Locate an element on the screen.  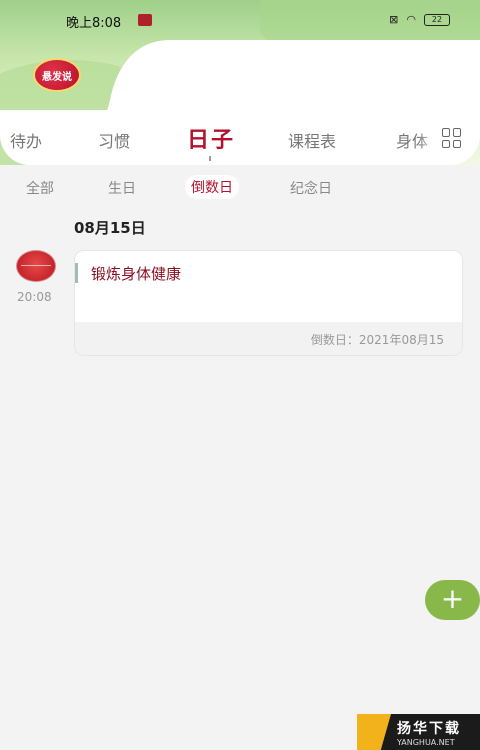
status-icons: ⊠ ◠ 22 is located at coordinates (419, 19).